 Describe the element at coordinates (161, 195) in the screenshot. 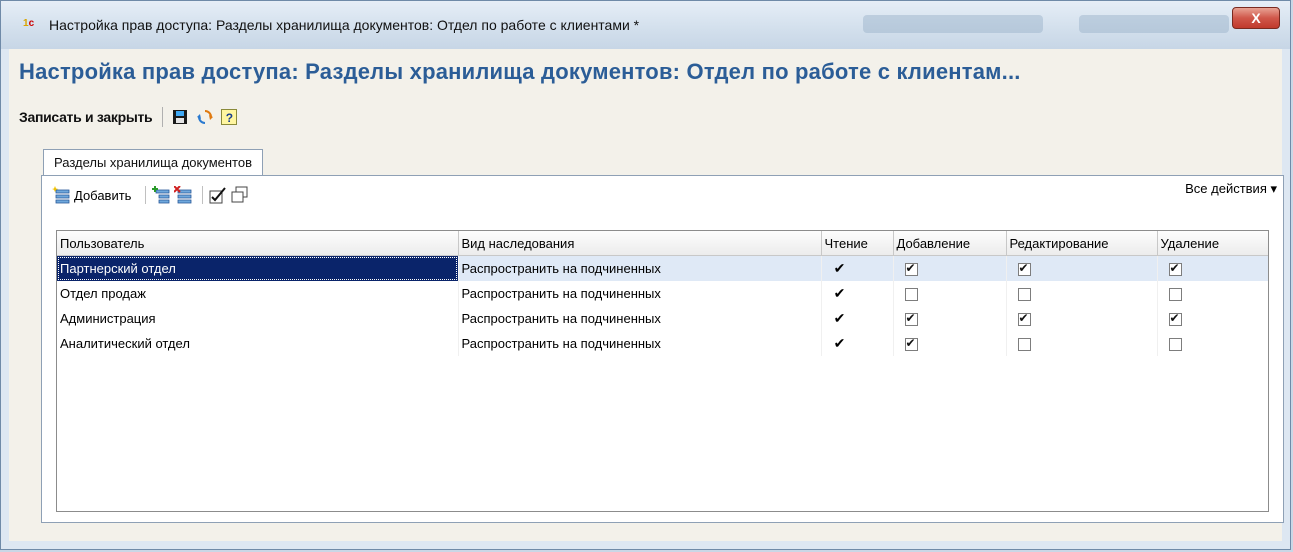

I see `add-group-icon` at that location.